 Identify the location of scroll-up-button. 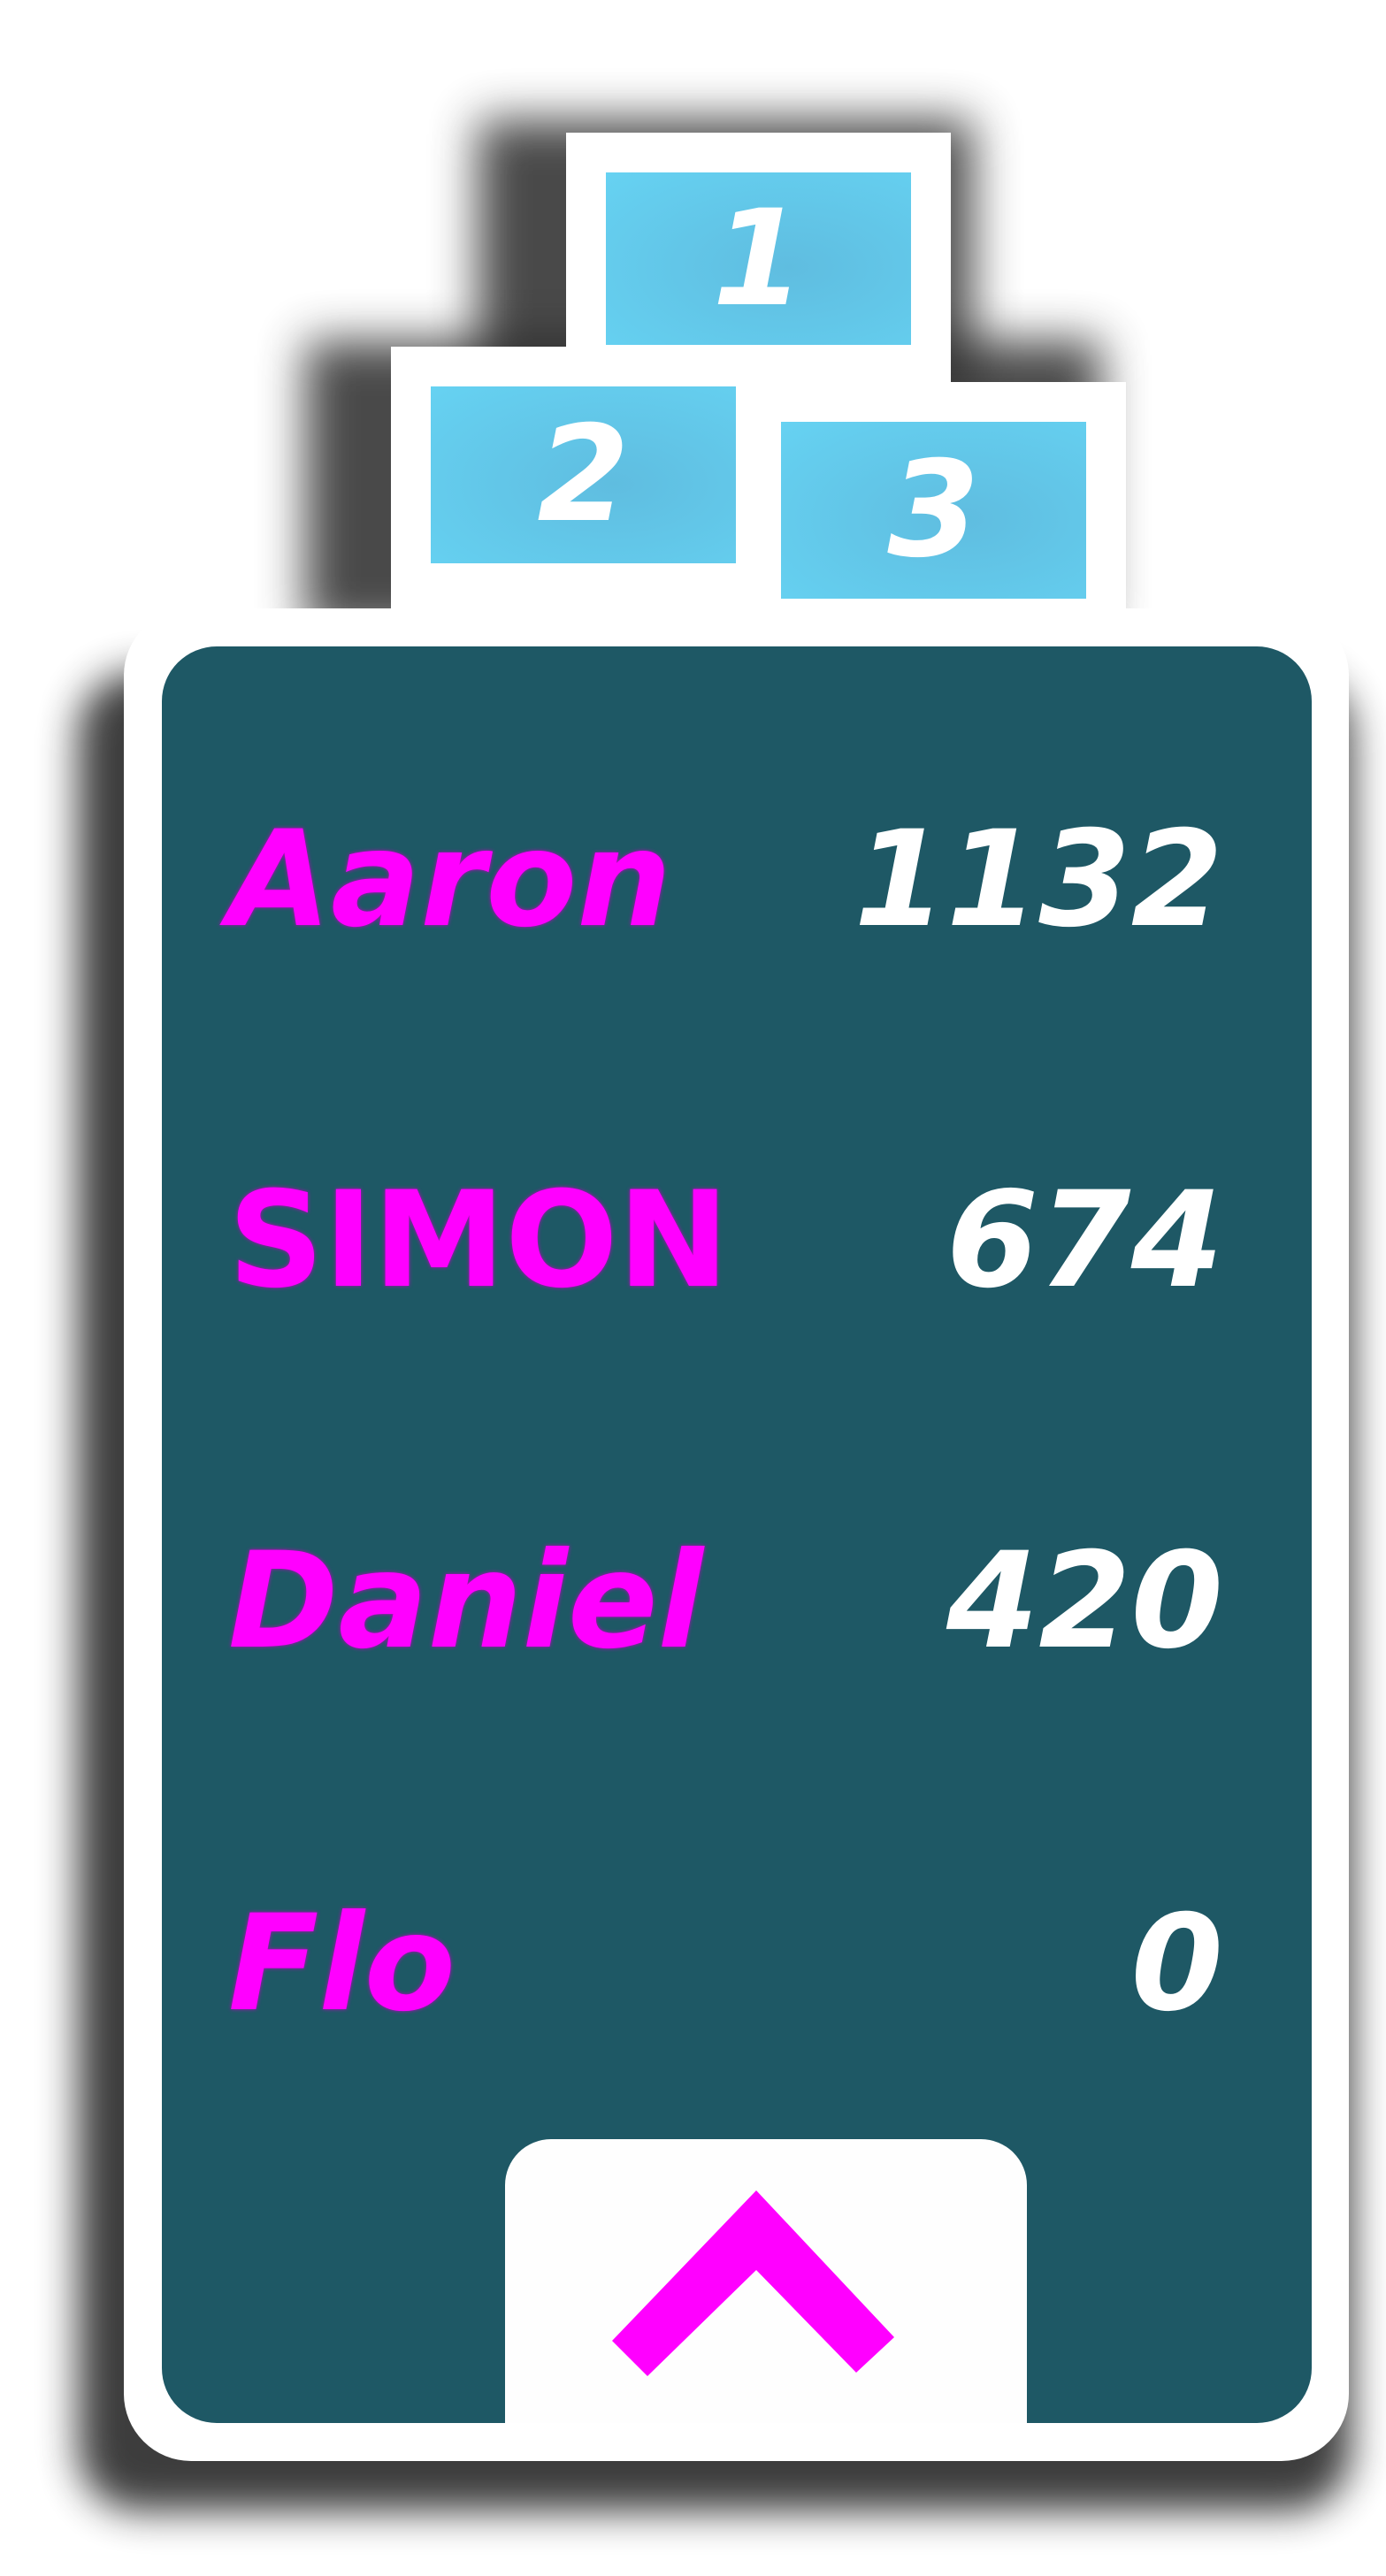
(766, 2281).